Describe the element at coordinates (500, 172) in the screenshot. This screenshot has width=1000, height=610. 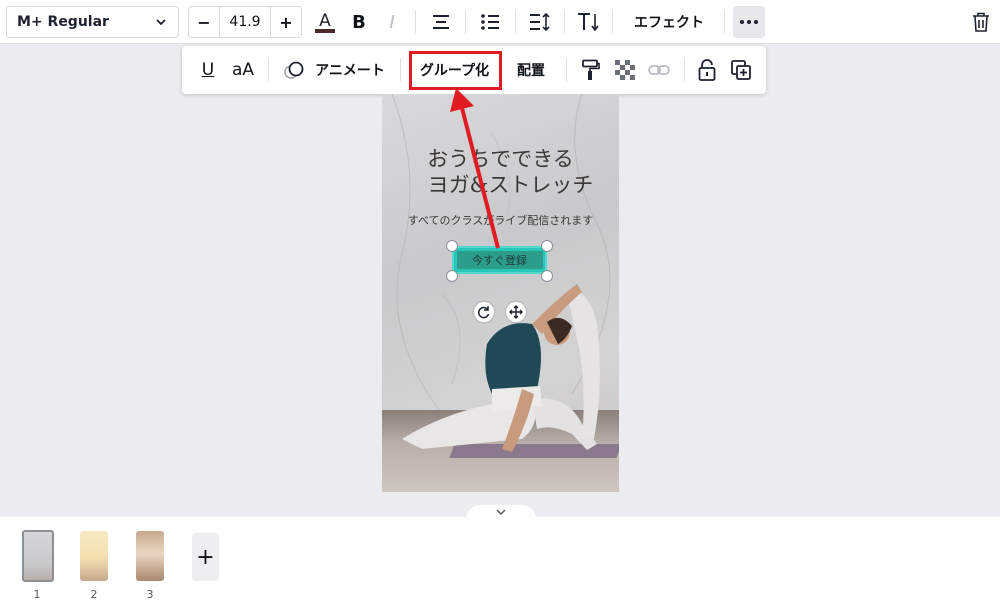
I see `page-title: おうちでできる ヨガ&ストレッチ` at that location.